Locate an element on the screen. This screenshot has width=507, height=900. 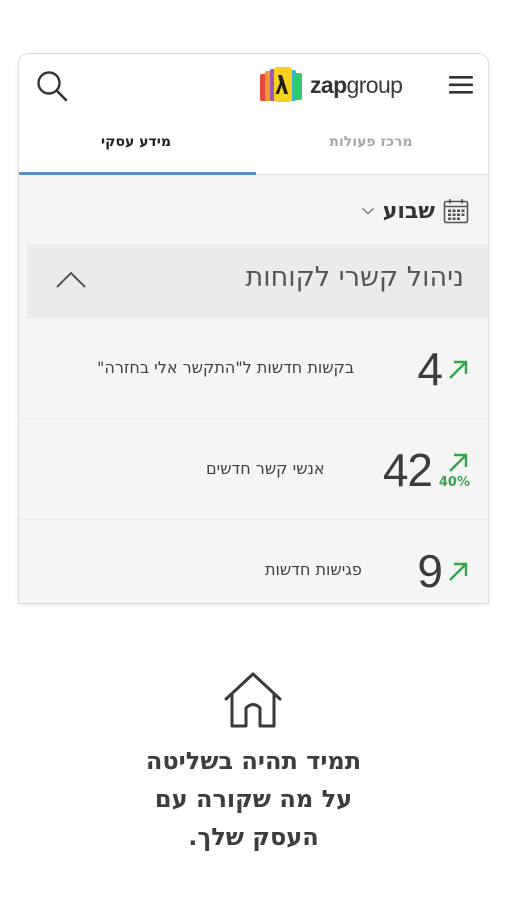
tab-business-info: מידע עסקי is located at coordinates (136, 145).